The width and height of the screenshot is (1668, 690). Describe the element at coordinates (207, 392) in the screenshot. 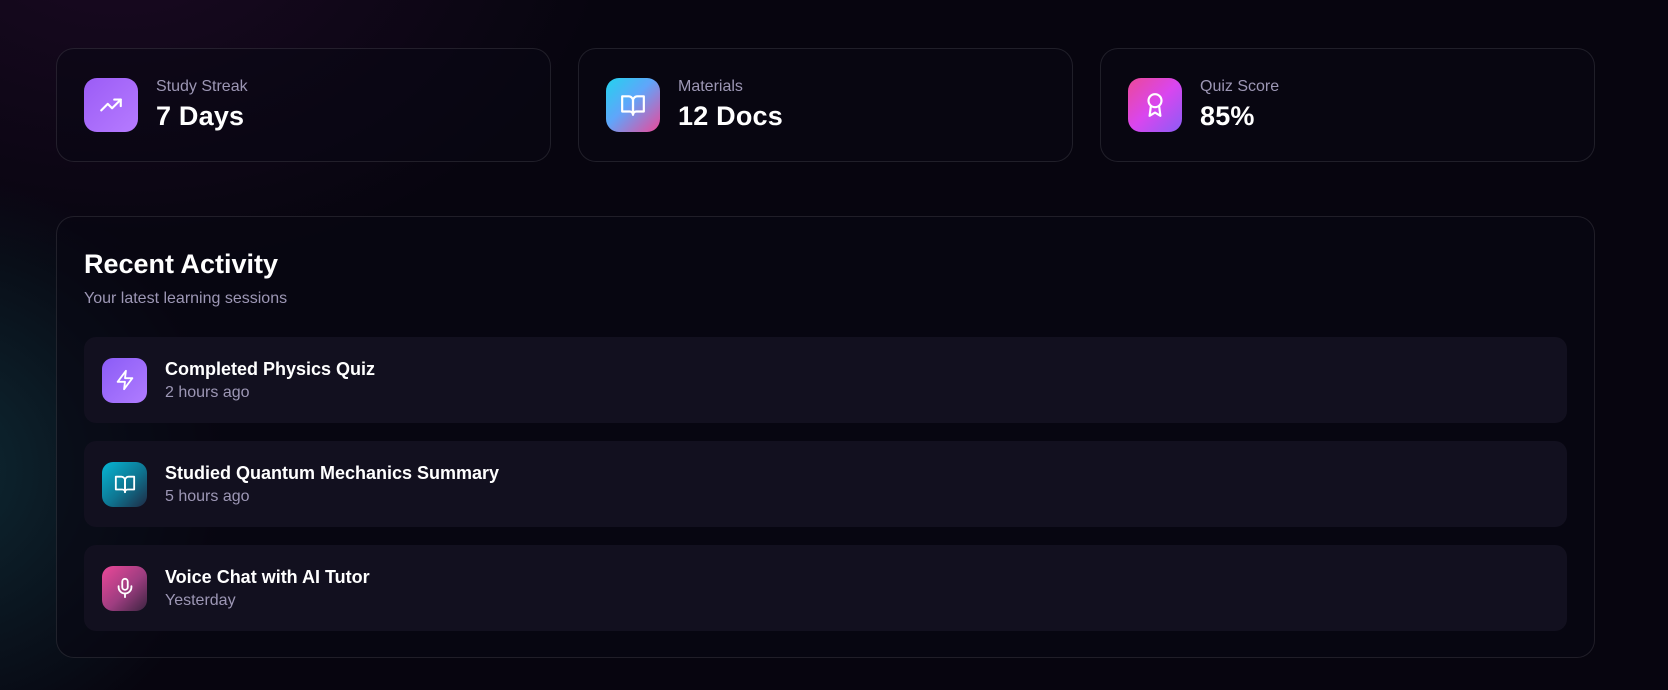

I see `activity-time: 2 hours ago` at that location.